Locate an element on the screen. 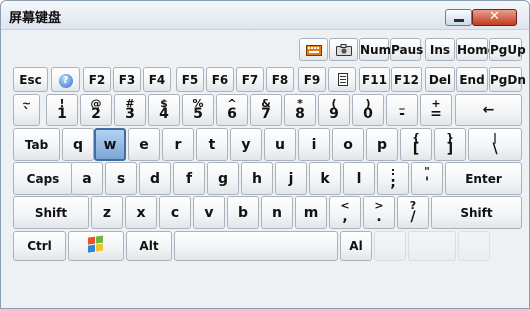  insert-key: Ins is located at coordinates (440, 49).